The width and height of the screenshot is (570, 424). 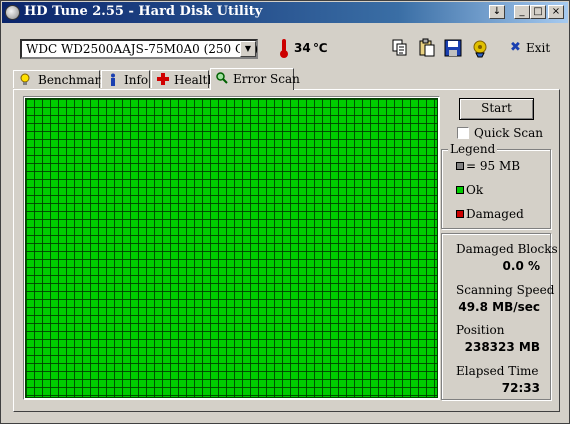 I want to click on title-bar: HD Tune 2.55 - Hard Disk Utility ↓ _ □ ×, so click(x=285, y=12).